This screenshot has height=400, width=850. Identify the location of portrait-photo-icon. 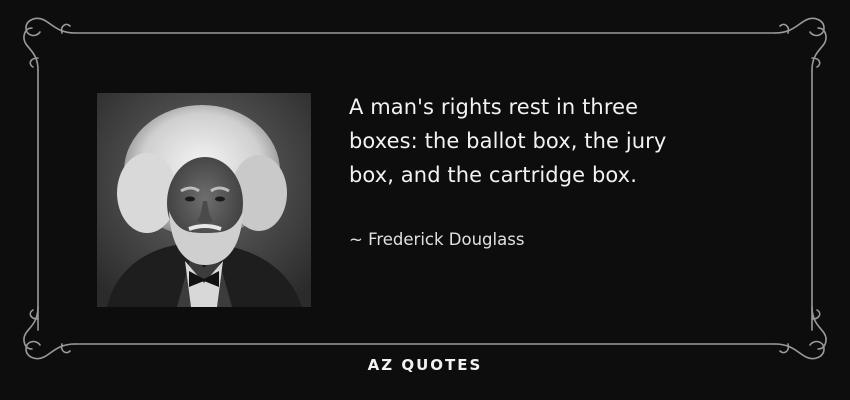
(204, 200).